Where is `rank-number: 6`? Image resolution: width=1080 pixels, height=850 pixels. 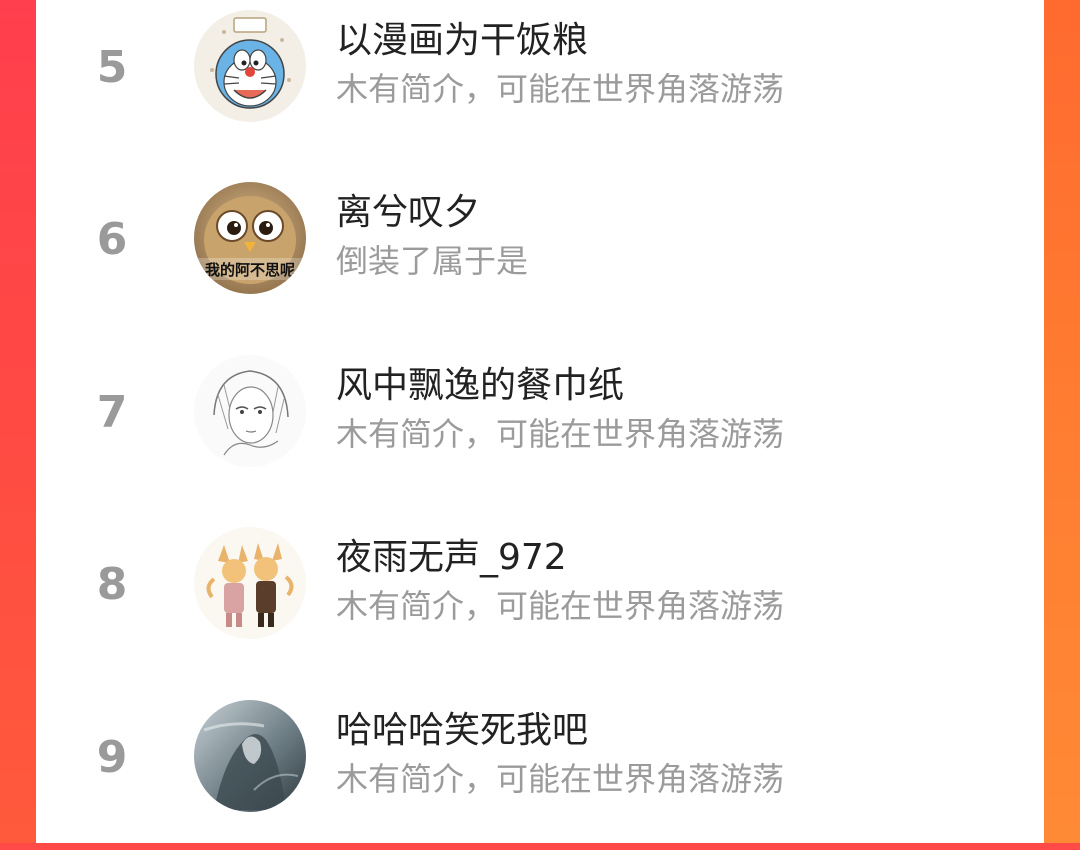 rank-number: 6 is located at coordinates (112, 239).